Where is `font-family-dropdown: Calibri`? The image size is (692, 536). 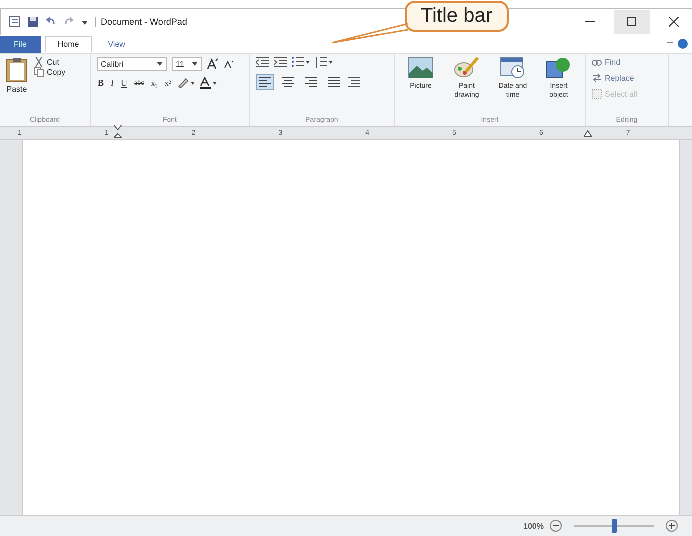
font-family-dropdown: Calibri is located at coordinates (132, 64).